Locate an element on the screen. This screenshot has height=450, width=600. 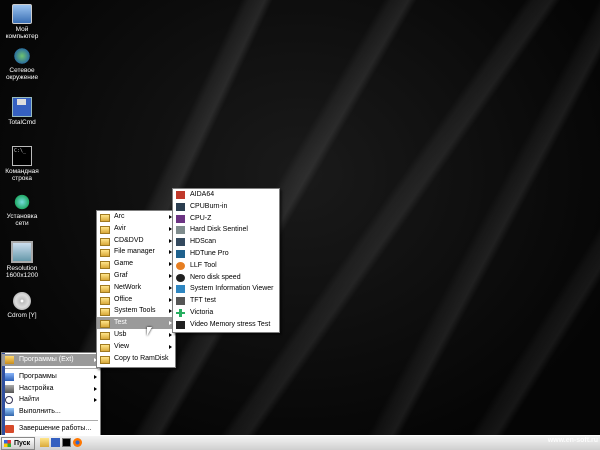
programs-icon is located at coordinates (9, 376).